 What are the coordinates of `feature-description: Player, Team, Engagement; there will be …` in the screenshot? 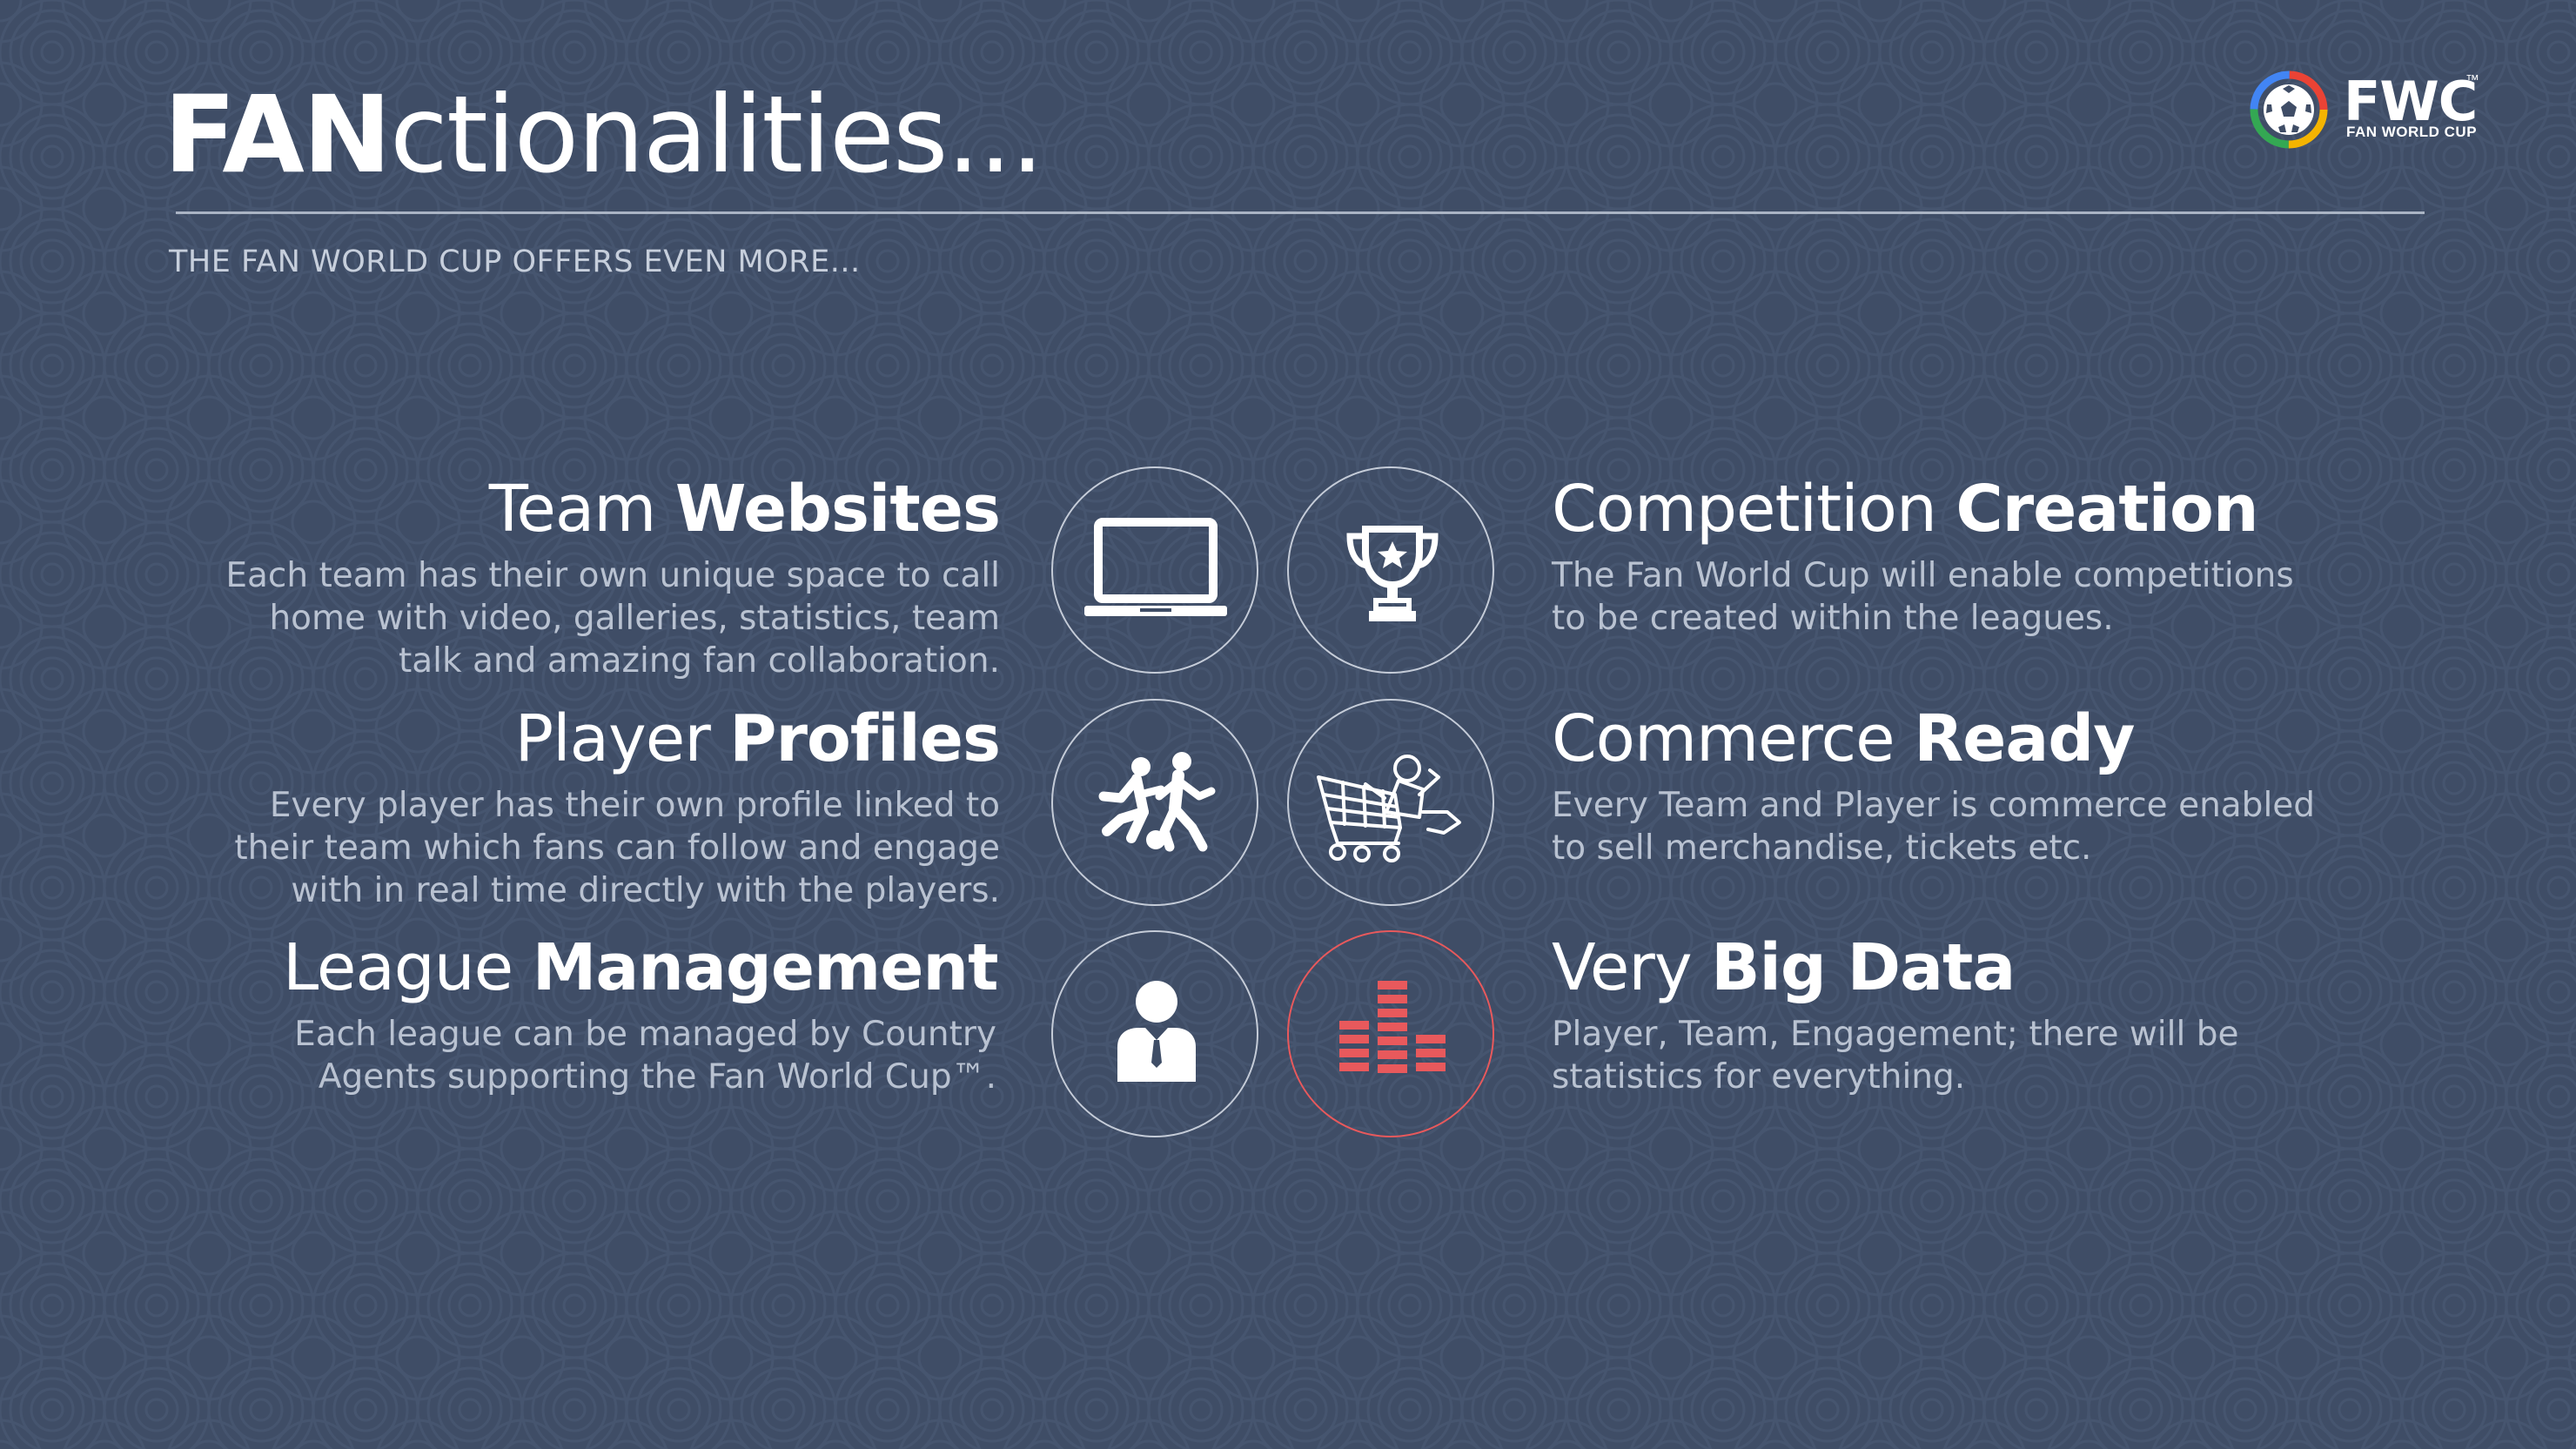 It's located at (1895, 1055).